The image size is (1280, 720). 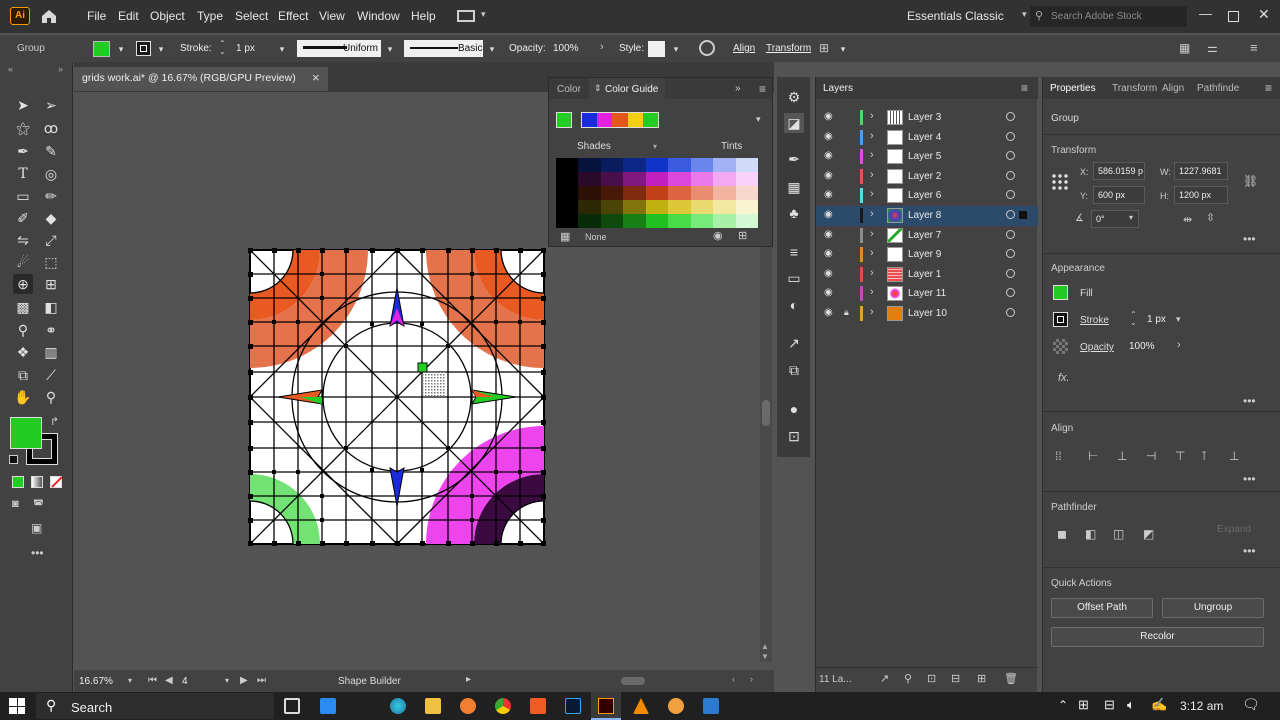 I want to click on direct-selection-tool-icon: ➢, so click(x=51, y=105).